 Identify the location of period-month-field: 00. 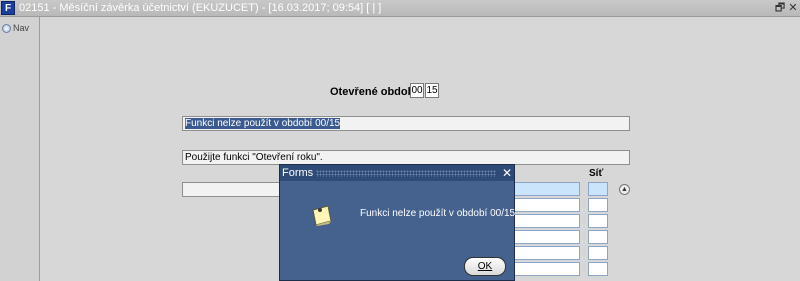
(417, 90).